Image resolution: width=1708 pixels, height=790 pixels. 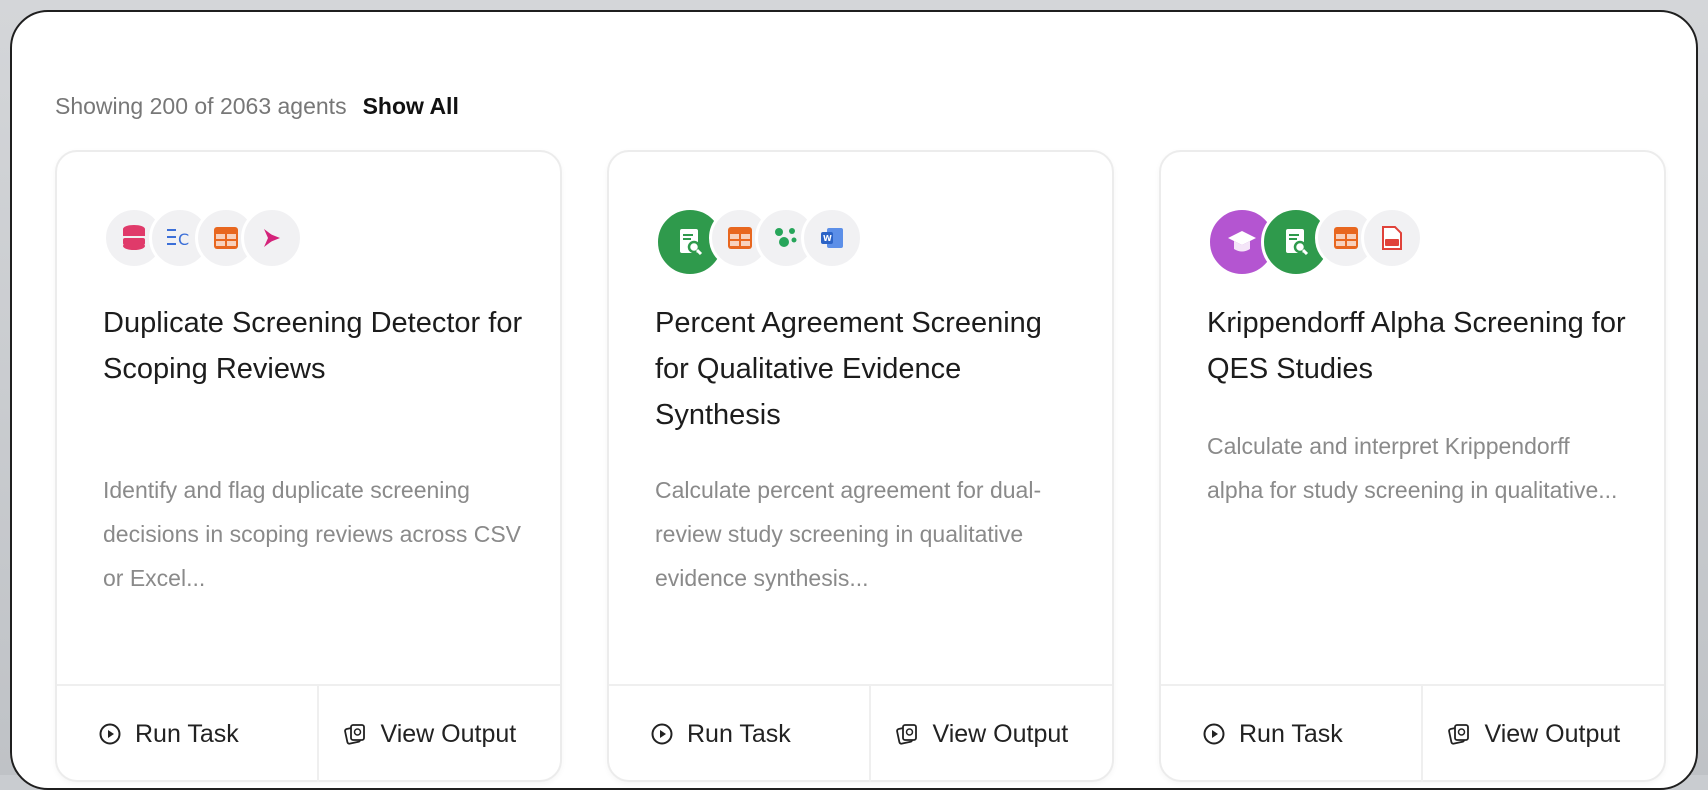 What do you see at coordinates (759, 243) in the screenshot?
I see `card-icons: W` at bounding box center [759, 243].